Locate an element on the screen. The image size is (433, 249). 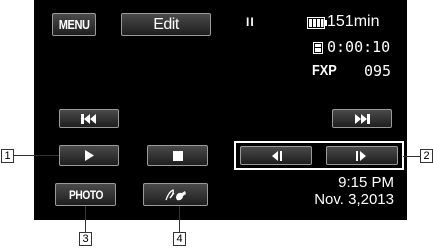
stop-button is located at coordinates (177, 155).